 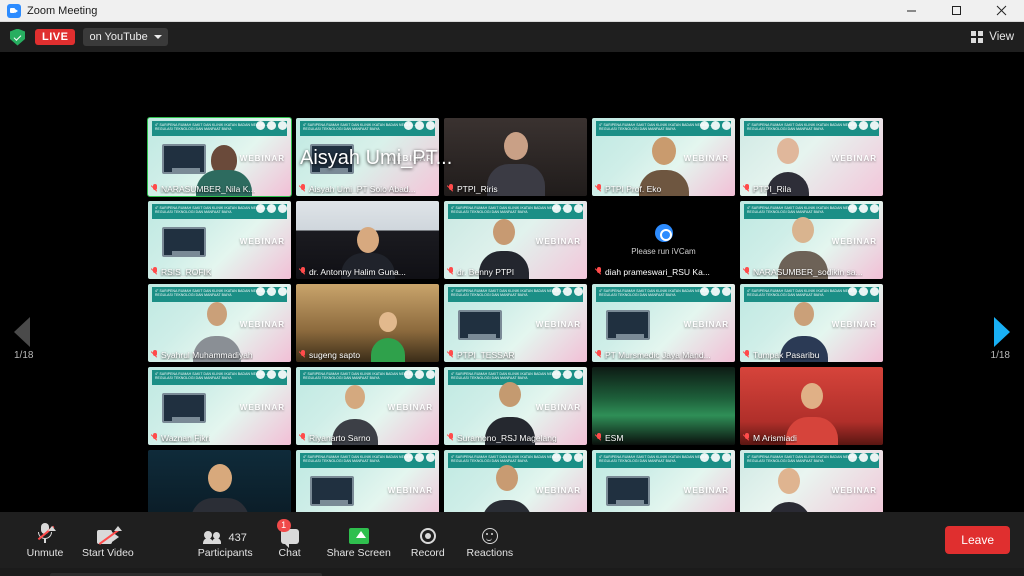 I want to click on audio-options-chevron-icon, so click(x=52, y=528).